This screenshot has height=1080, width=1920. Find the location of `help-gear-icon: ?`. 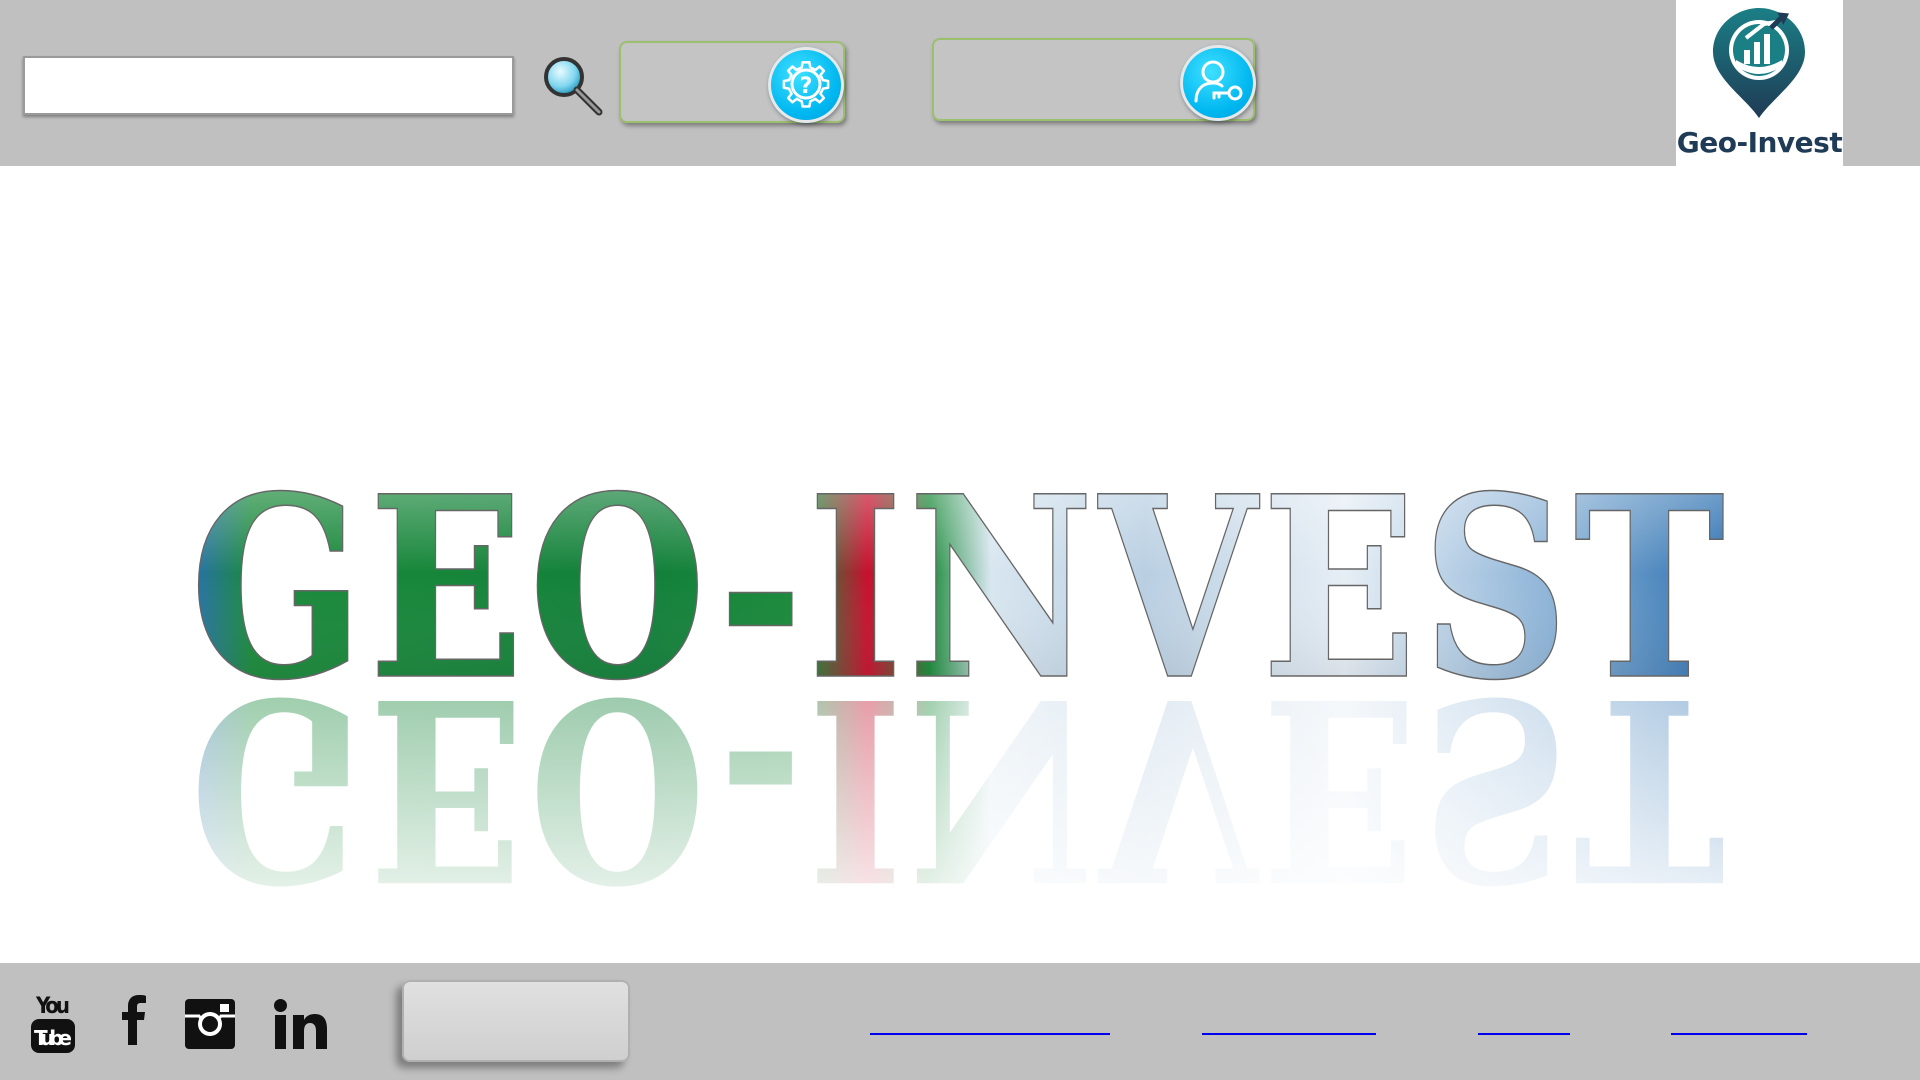

help-gear-icon: ? is located at coordinates (806, 85).